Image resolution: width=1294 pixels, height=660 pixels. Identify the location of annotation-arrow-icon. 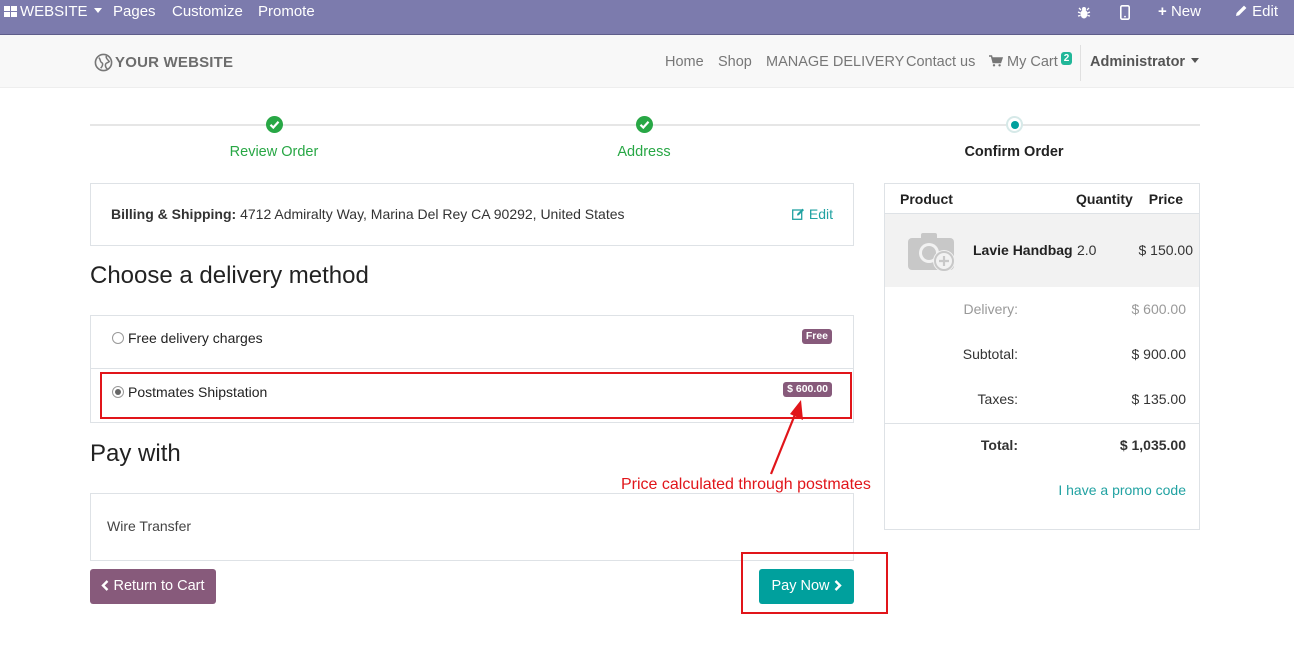
(786, 437).